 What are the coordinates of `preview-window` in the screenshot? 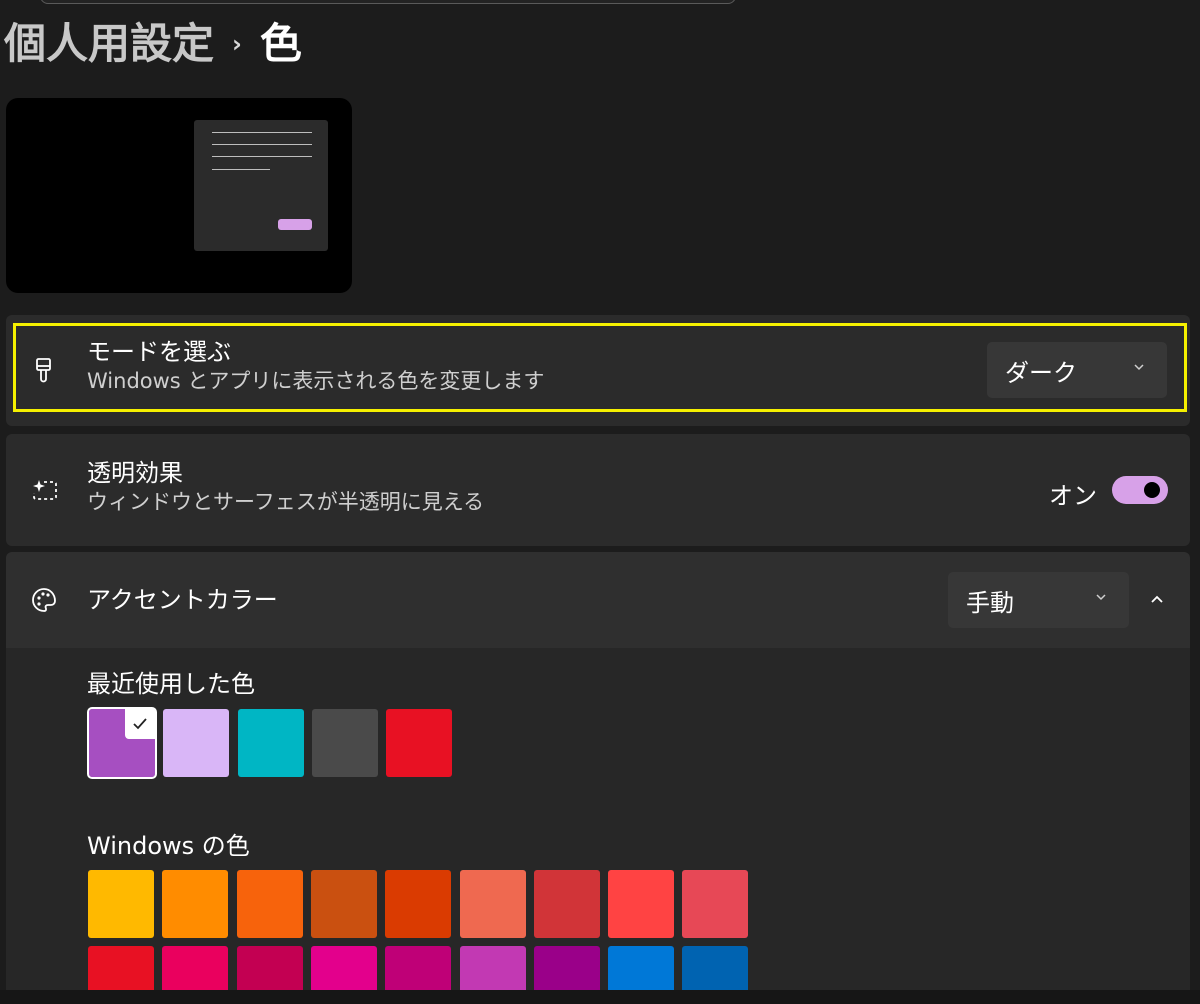 It's located at (261, 185).